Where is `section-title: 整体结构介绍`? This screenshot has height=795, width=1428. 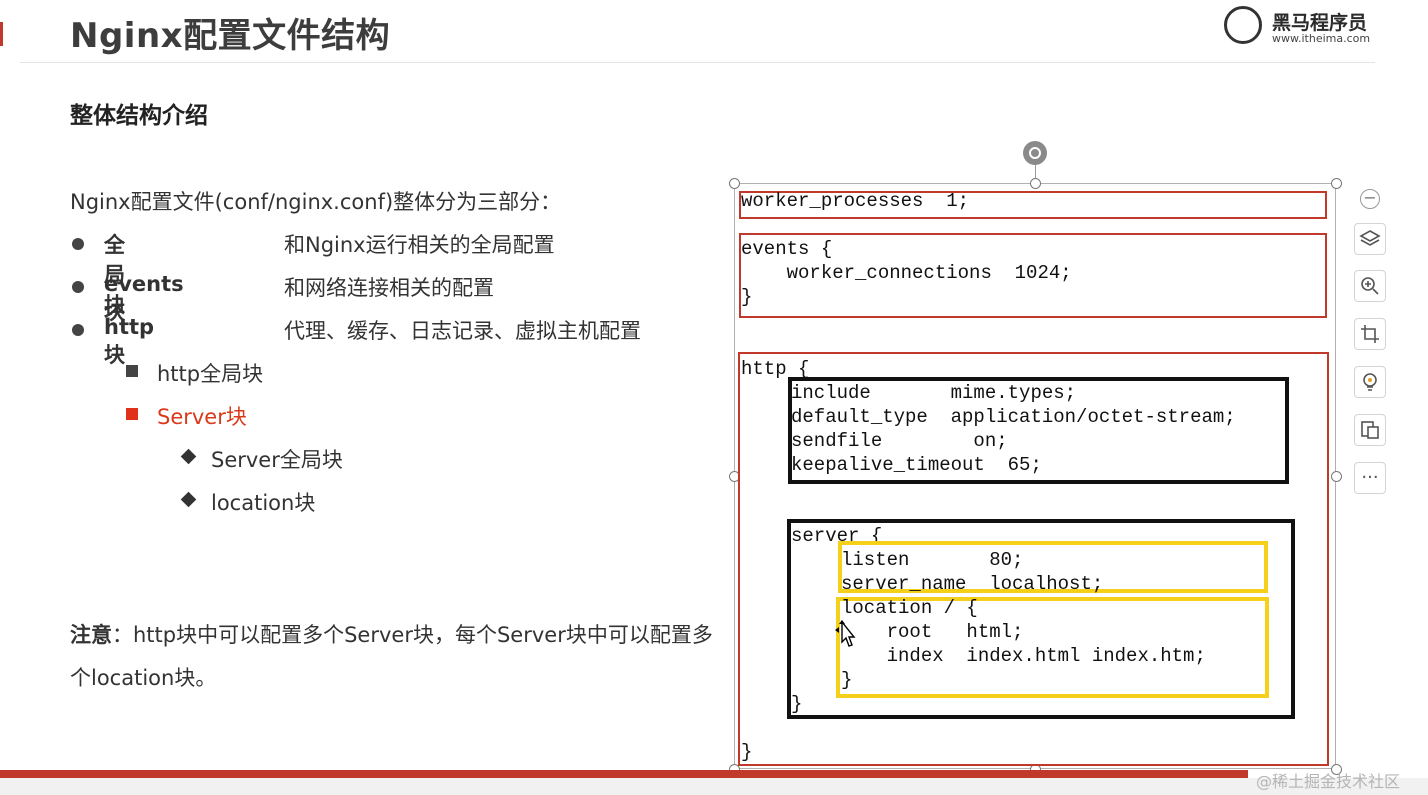
section-title: 整体结构介绍 is located at coordinates (139, 116).